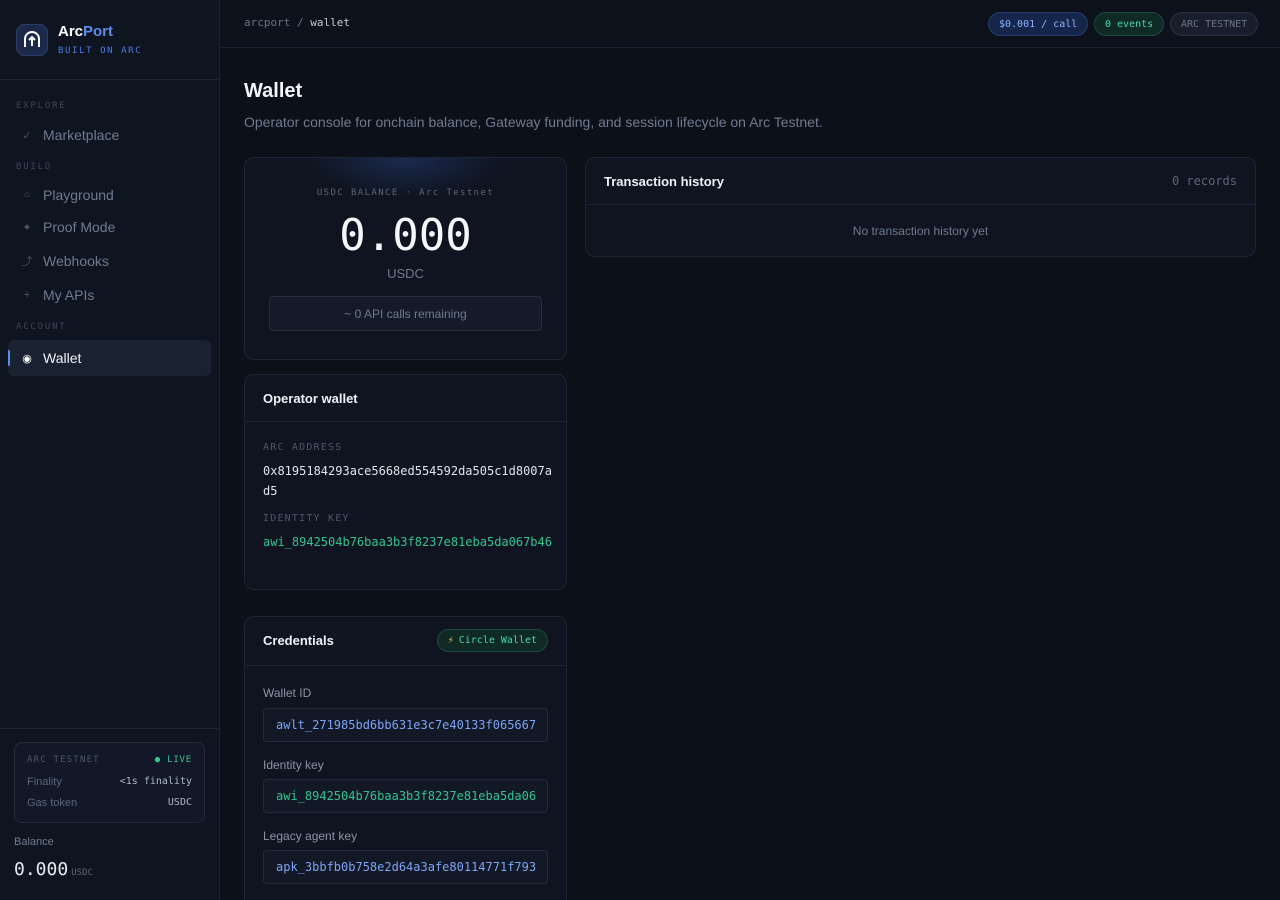 The width and height of the screenshot is (1280, 900). I want to click on legacy-agent-key-label: Legacy agent key, so click(310, 836).